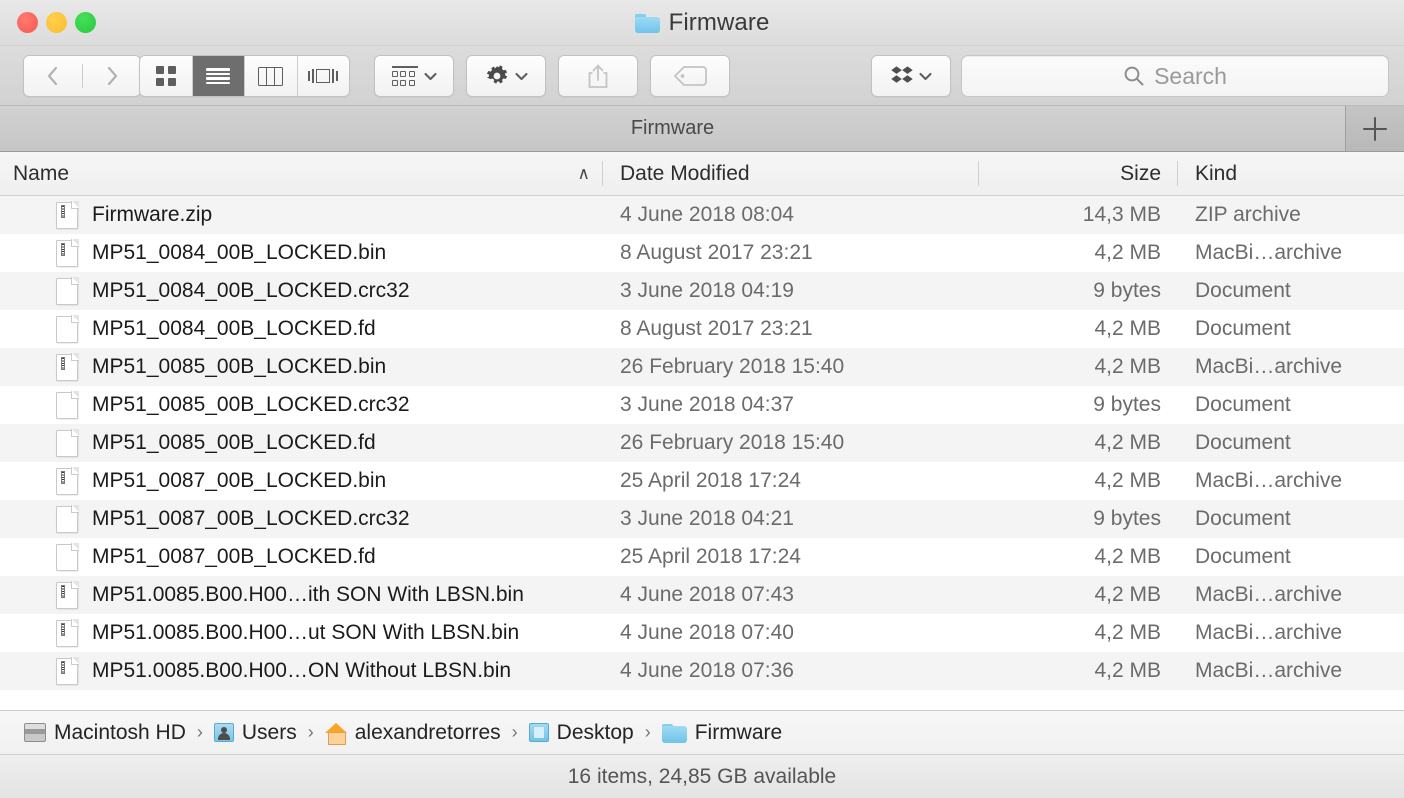  What do you see at coordinates (716, 328) in the screenshot?
I see `file-date-modified: 8 August 2017 23:21` at bounding box center [716, 328].